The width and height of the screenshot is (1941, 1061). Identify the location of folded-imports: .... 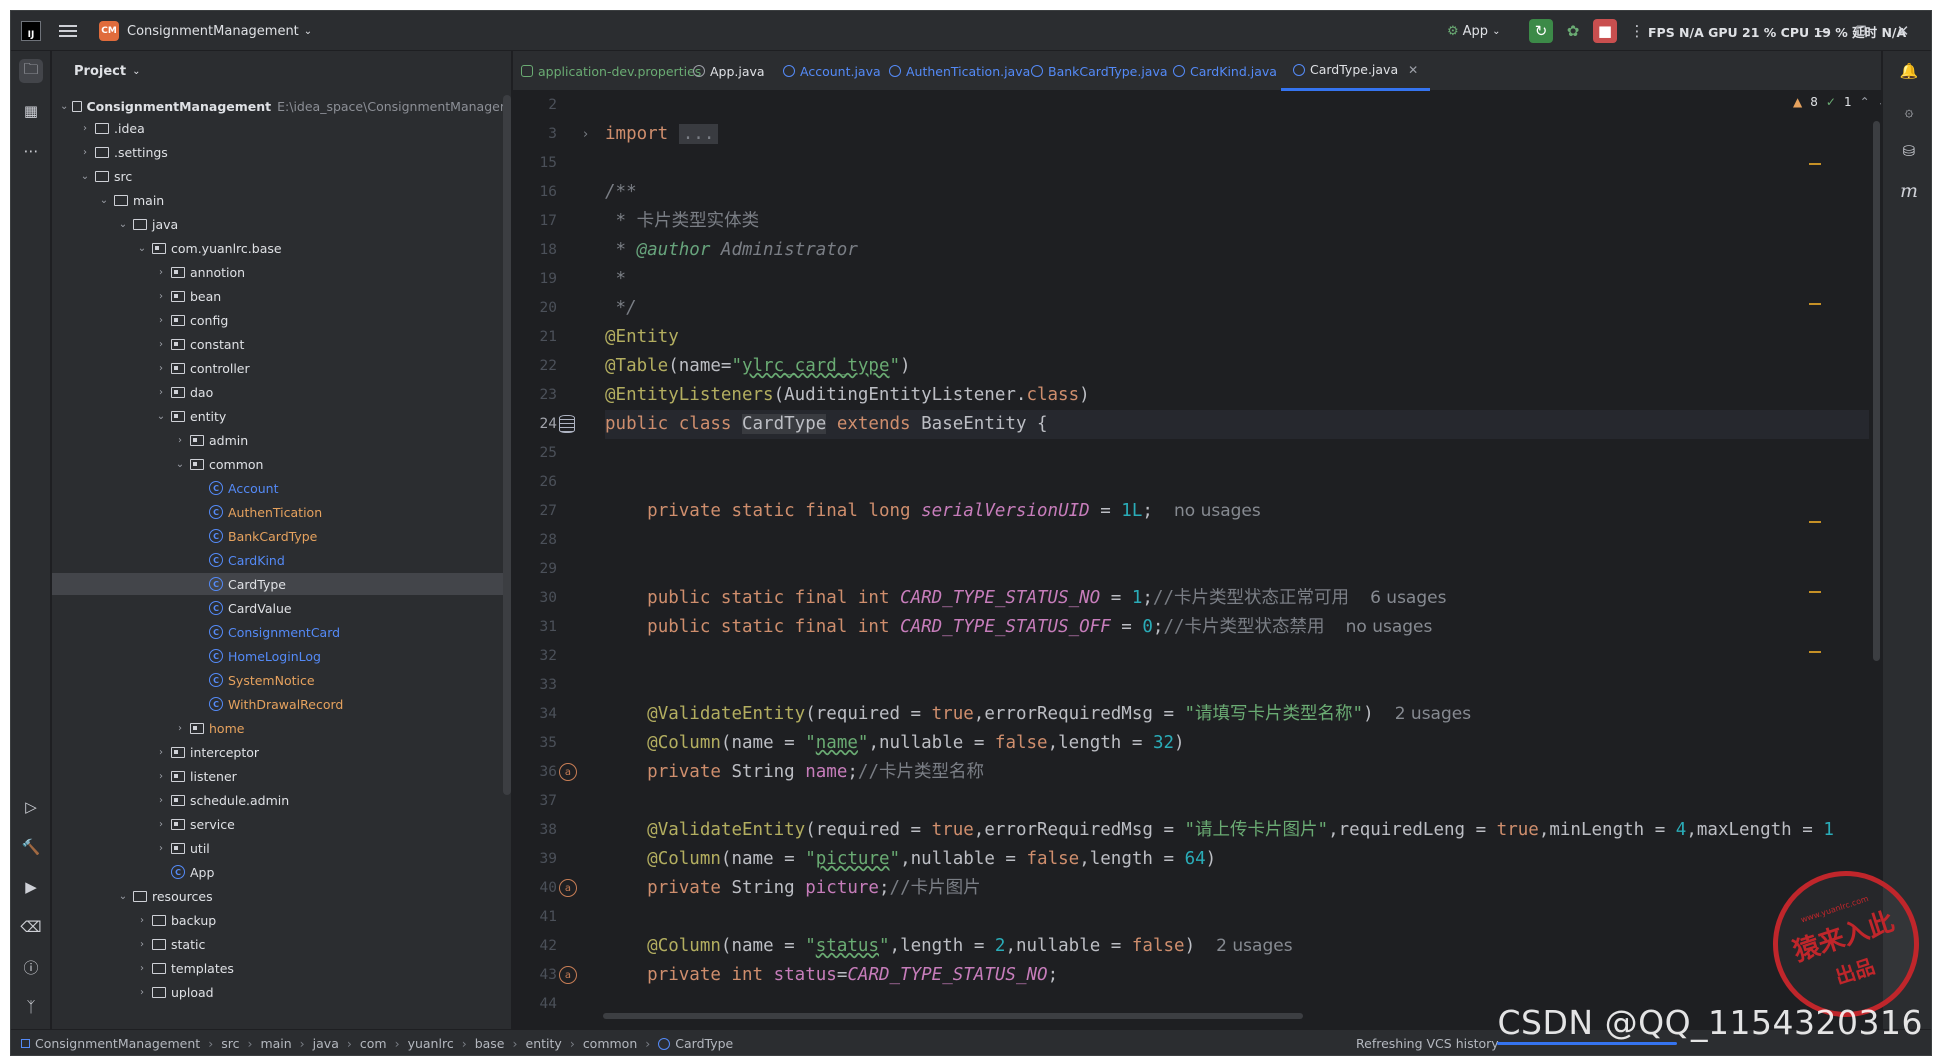
(698, 134).